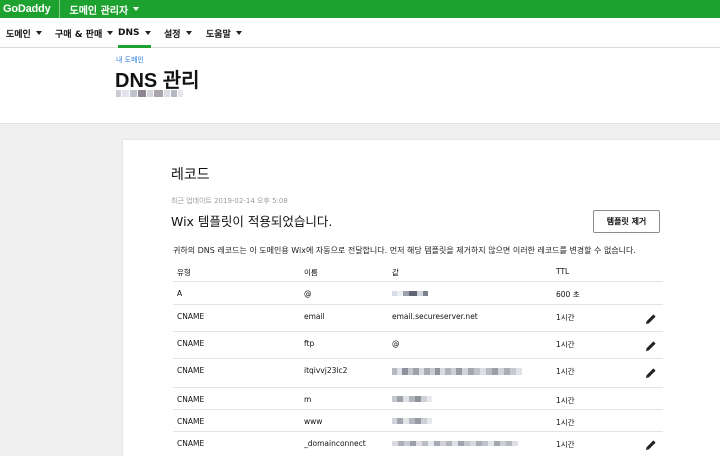 The height and width of the screenshot is (456, 720). I want to click on template-applied-message: Wix 템플릿이 적용되었습니다., so click(252, 221).